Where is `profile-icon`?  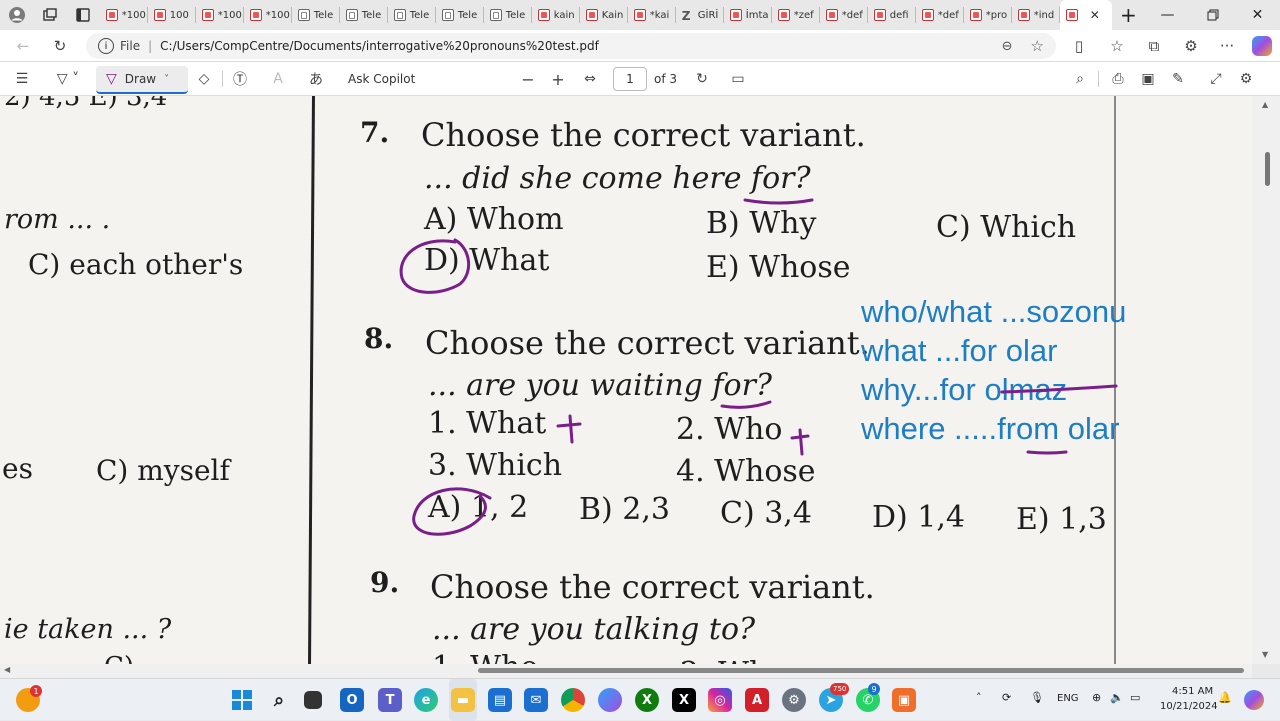 profile-icon is located at coordinates (16, 15).